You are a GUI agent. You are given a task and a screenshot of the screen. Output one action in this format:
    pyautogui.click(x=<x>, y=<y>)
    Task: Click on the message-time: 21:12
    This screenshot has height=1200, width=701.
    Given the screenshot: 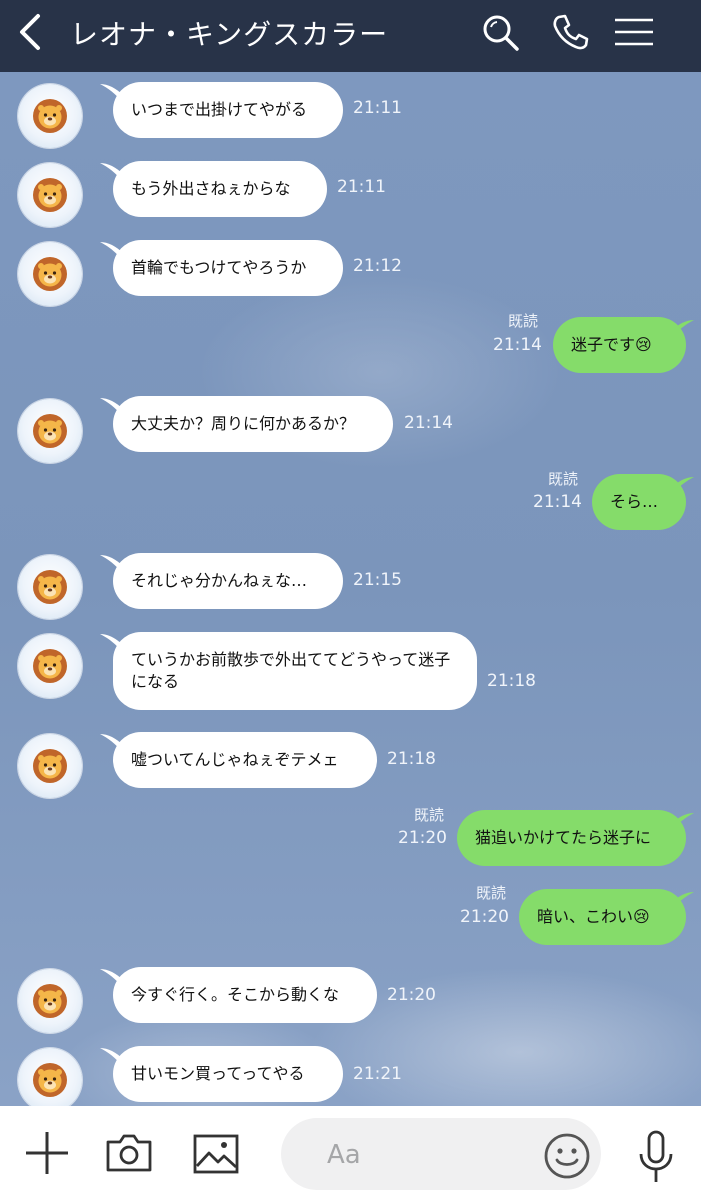 What is the action you would take?
    pyautogui.click(x=377, y=266)
    